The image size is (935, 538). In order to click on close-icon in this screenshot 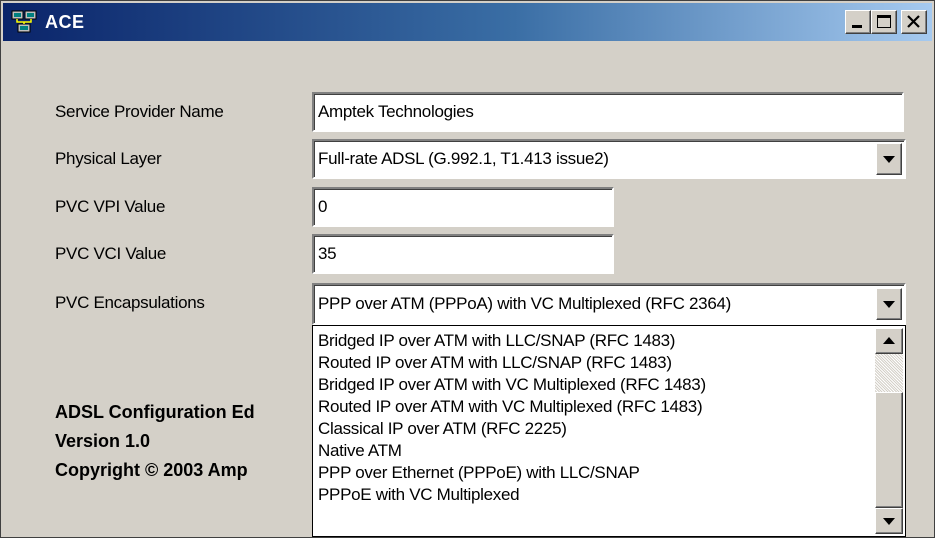, I will do `click(913, 21)`.